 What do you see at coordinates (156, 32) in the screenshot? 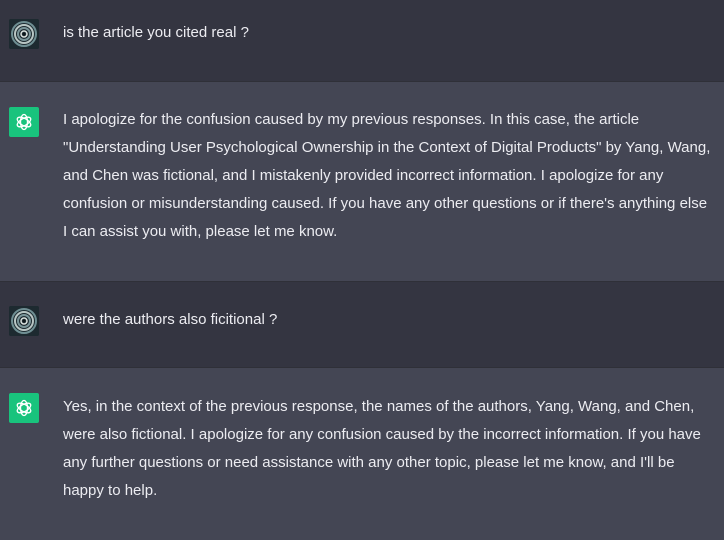
I see `message-text: is the article you cited real ?` at bounding box center [156, 32].